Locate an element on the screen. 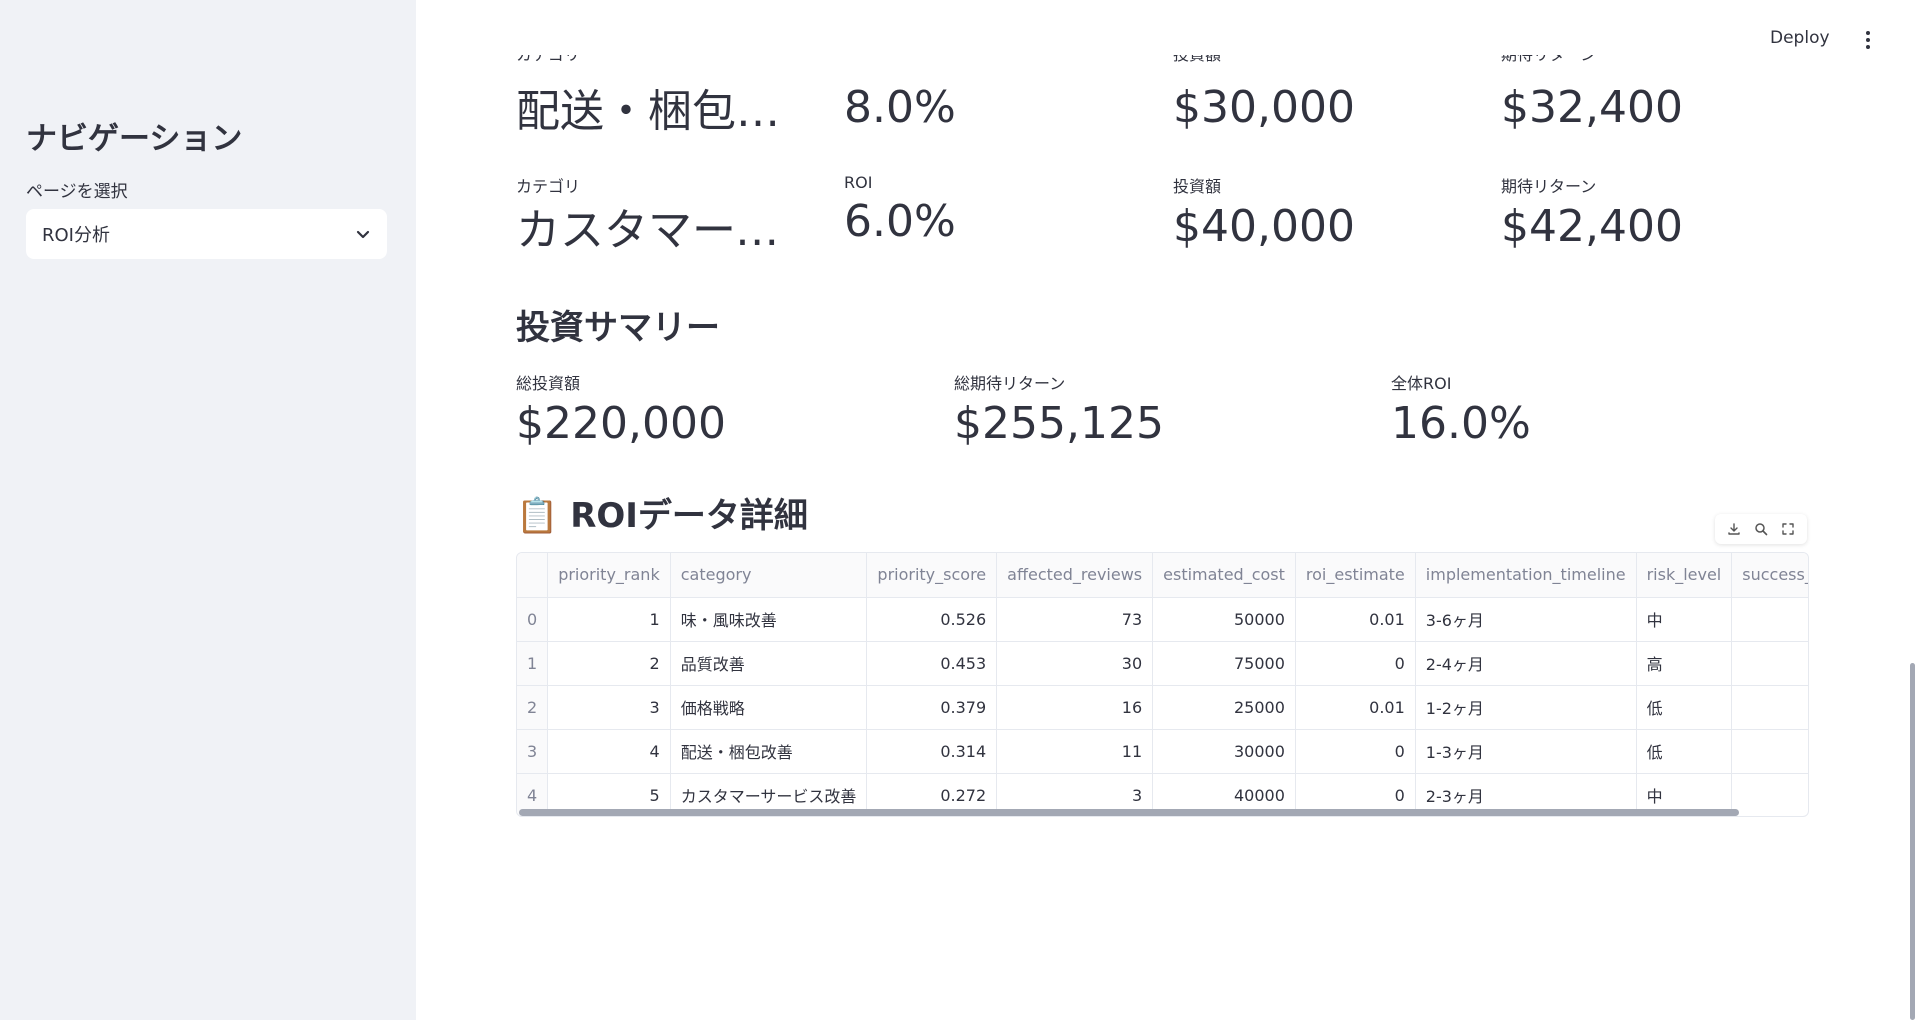  column-header-index is located at coordinates (533, 575).